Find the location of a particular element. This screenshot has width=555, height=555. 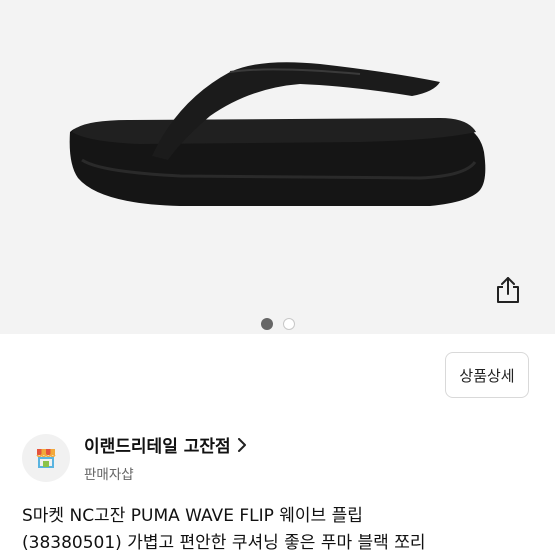

seller-avatar is located at coordinates (46, 457).